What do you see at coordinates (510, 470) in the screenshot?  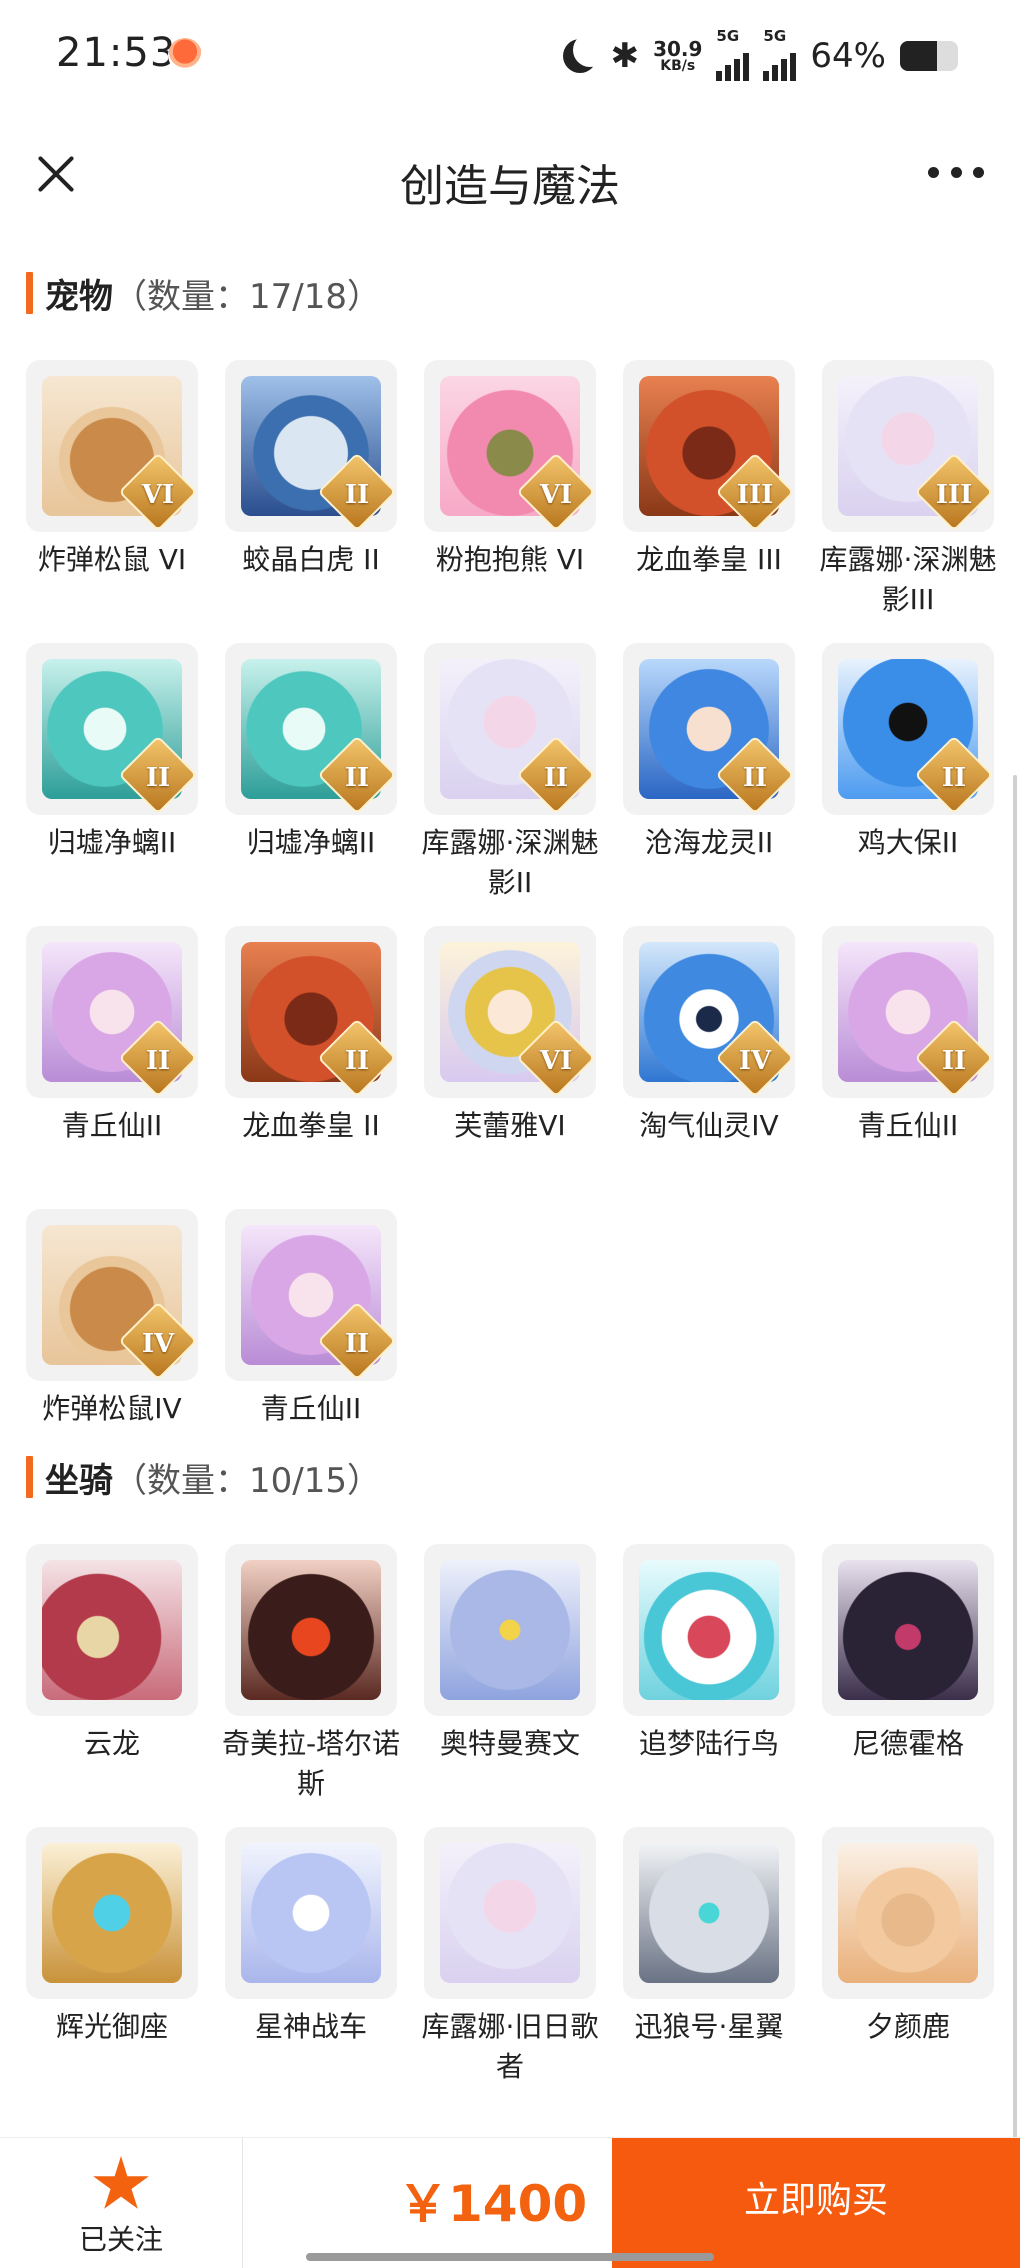 I see `pet-card: VI 粉抱抱熊 VI` at bounding box center [510, 470].